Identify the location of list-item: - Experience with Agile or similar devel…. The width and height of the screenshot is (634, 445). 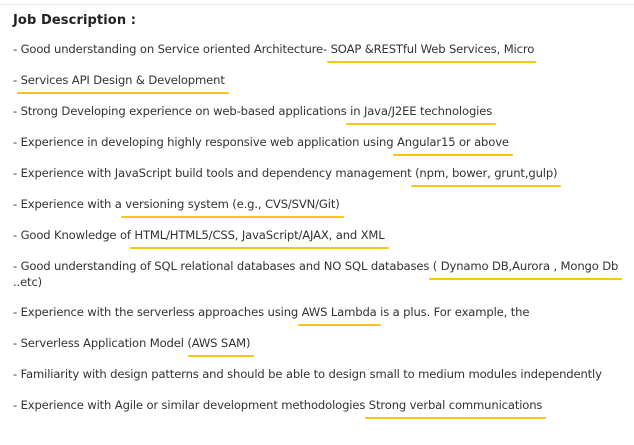
(278, 405).